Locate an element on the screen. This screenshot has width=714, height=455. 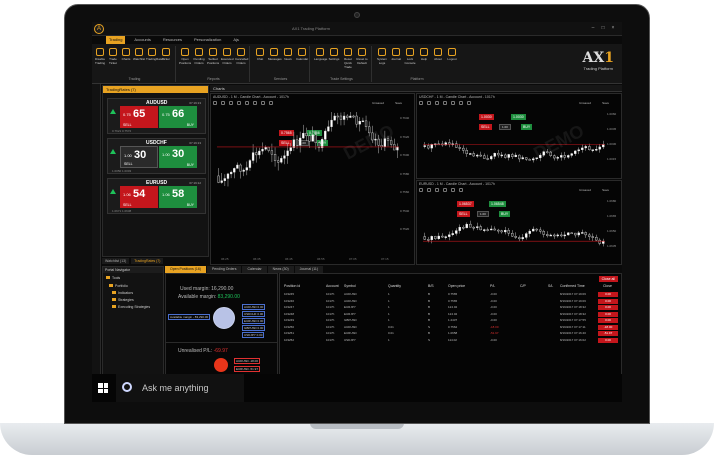
lock-console-button: Lock Console is located at coordinates (410, 56).